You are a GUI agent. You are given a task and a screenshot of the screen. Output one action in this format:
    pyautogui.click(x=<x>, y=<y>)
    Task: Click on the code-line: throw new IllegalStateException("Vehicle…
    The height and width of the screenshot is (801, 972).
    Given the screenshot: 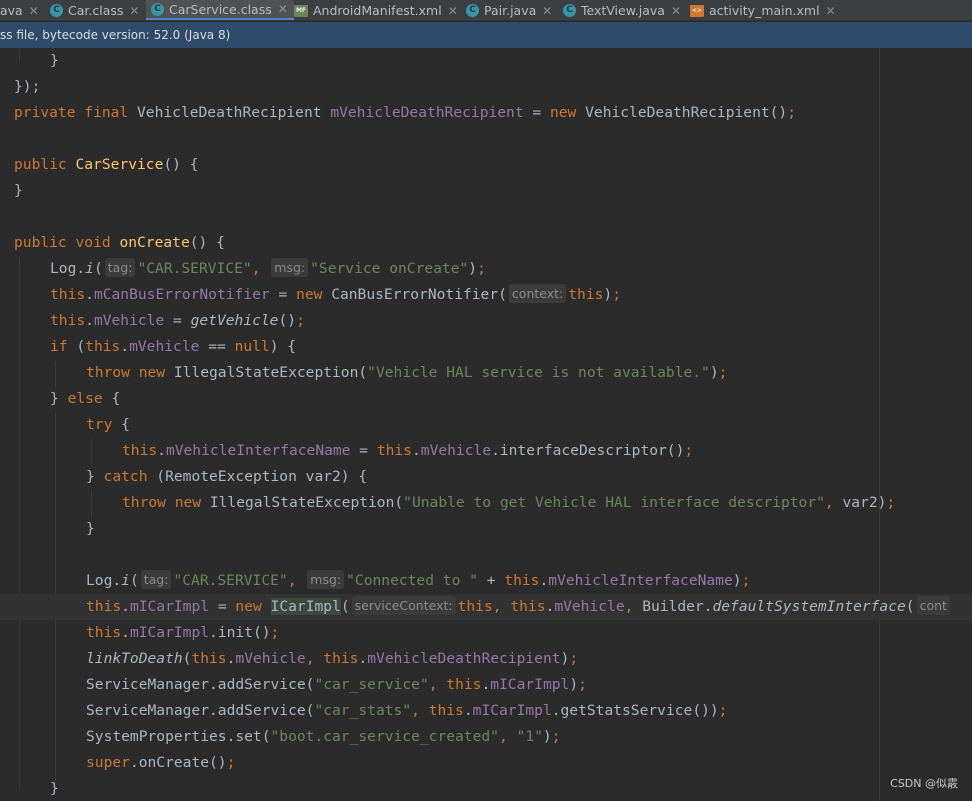 What is the action you would take?
    pyautogui.click(x=407, y=372)
    